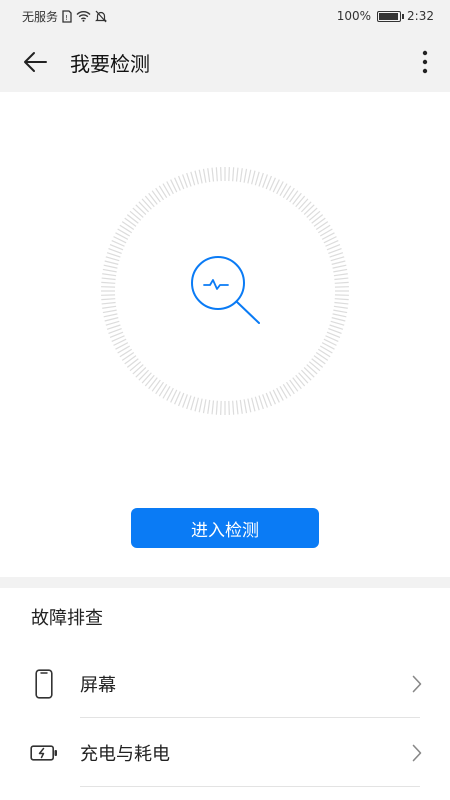 The image size is (450, 800). I want to click on list-item-screen: 屏幕, so click(225, 684).